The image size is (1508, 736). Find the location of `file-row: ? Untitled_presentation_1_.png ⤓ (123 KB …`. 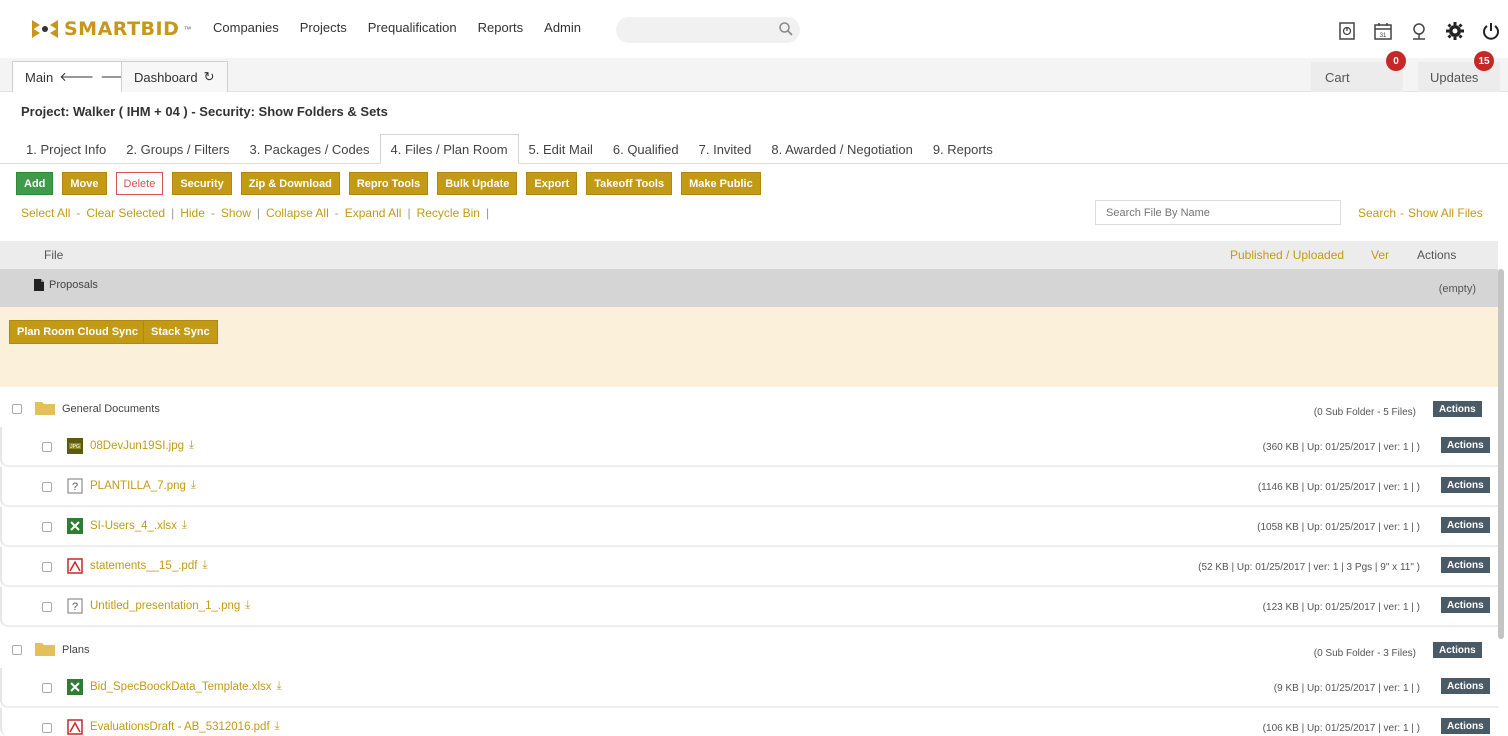

file-row: ? Untitled_presentation_1_.png ⤓ (123 KB … is located at coordinates (749, 607).